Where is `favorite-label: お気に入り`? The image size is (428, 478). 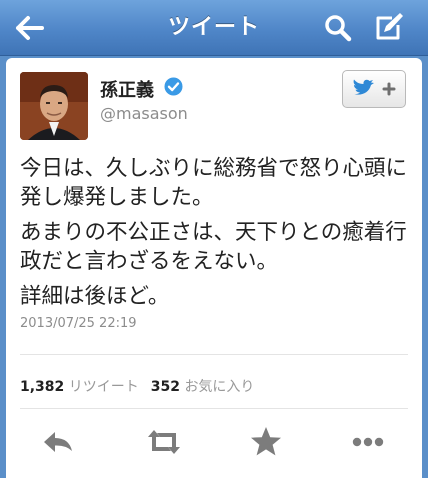
favorite-label: お気に入り is located at coordinates (219, 387).